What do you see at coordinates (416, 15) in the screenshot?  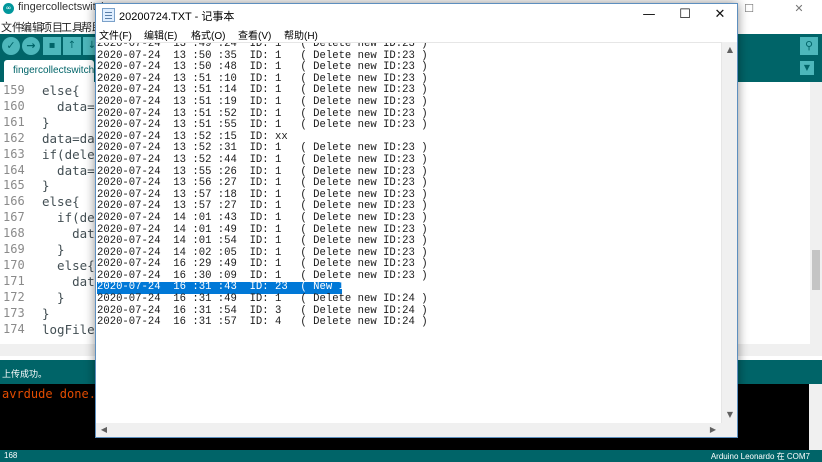 I see `notepad-title-bar: 20200724.TXT - 记事本 — ☐ ✕` at bounding box center [416, 15].